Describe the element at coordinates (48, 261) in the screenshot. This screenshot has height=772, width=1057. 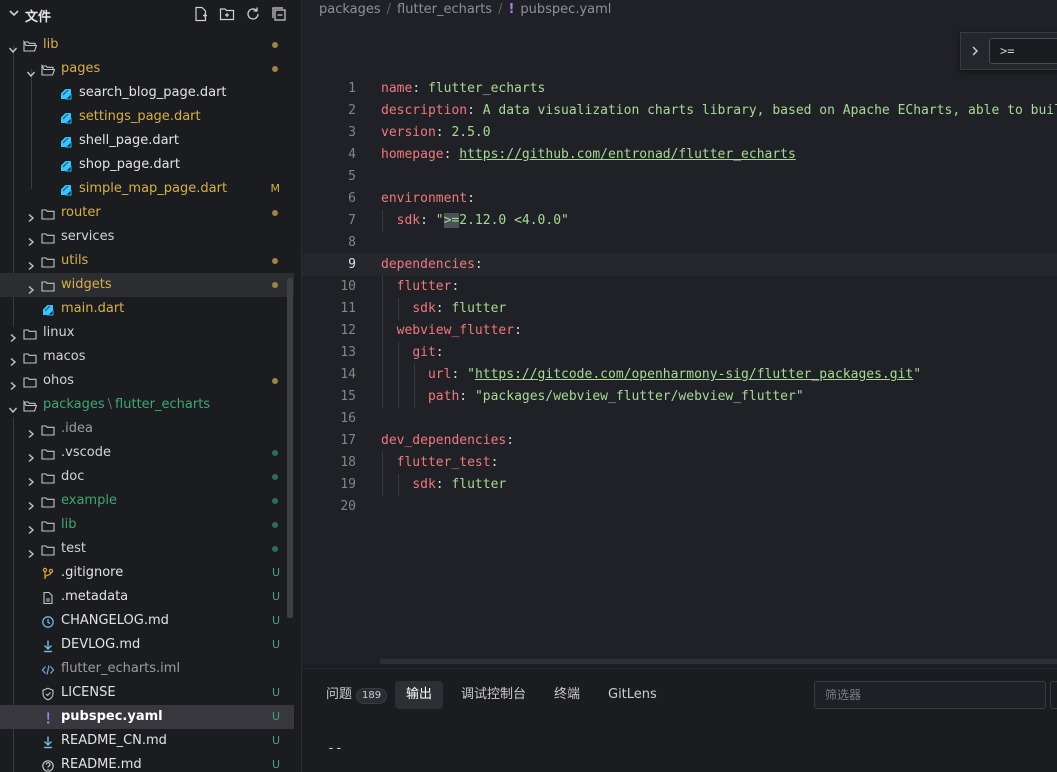
I see `folder-icon` at that location.